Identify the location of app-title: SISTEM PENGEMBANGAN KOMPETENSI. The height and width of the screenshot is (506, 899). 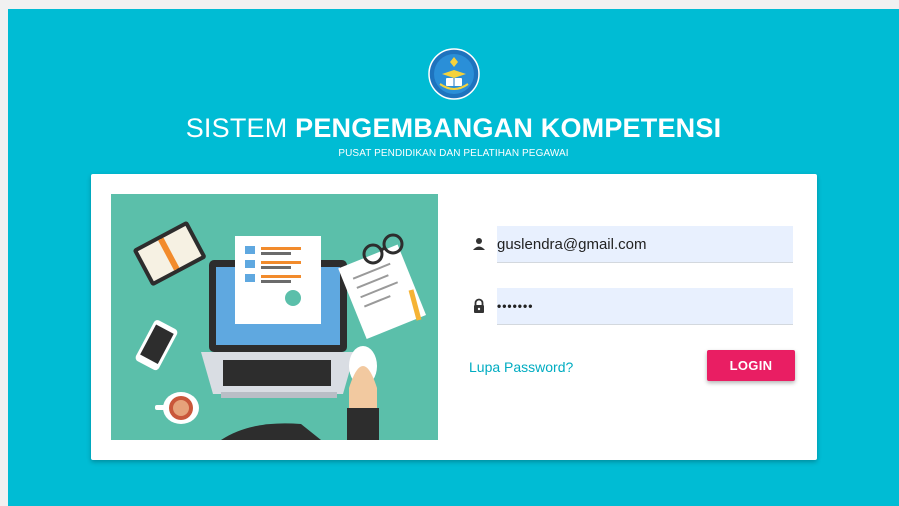
(453, 128).